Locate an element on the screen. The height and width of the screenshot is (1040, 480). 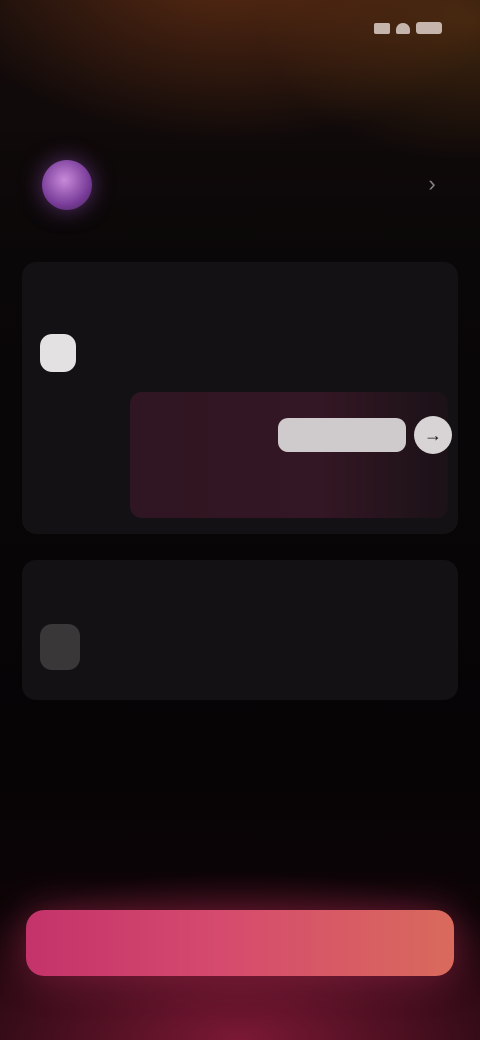
account-row: › is located at coordinates (240, 185).